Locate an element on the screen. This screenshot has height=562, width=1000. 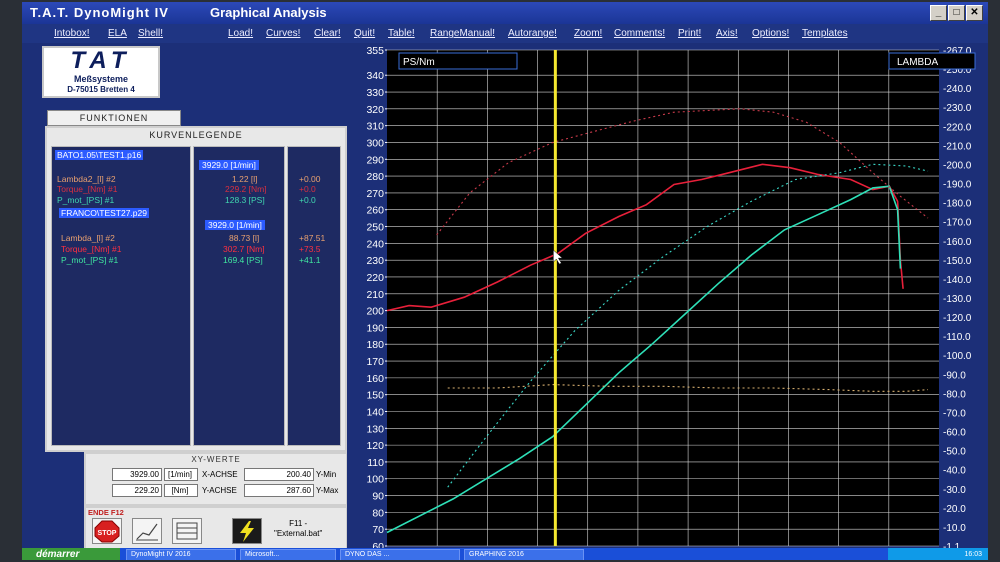
funktionen-tab: FUNKTIONEN is located at coordinates (114, 118).